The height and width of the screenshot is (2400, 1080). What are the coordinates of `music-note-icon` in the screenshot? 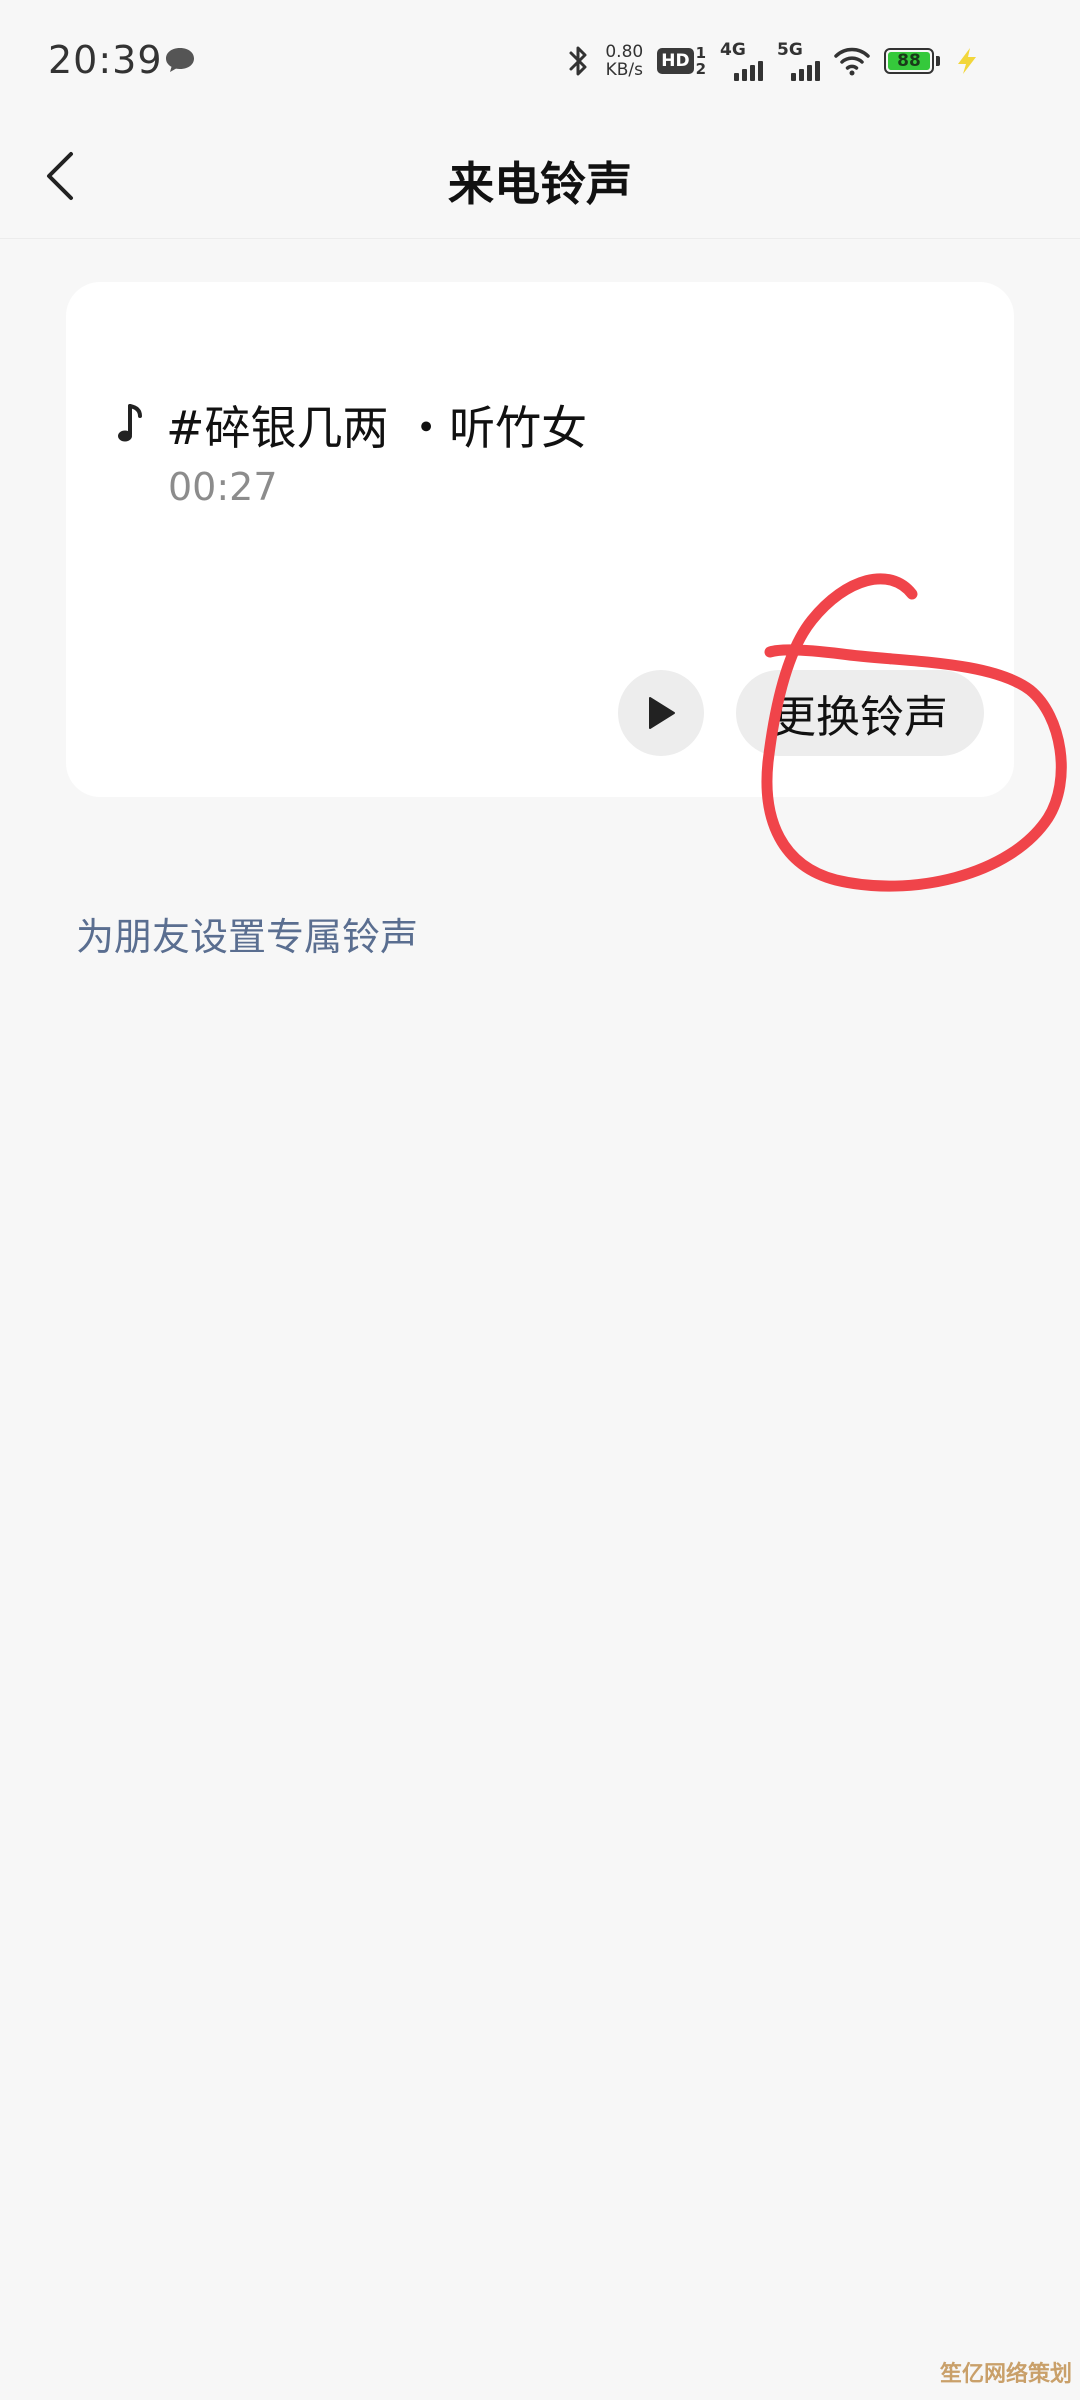 It's located at (130, 423).